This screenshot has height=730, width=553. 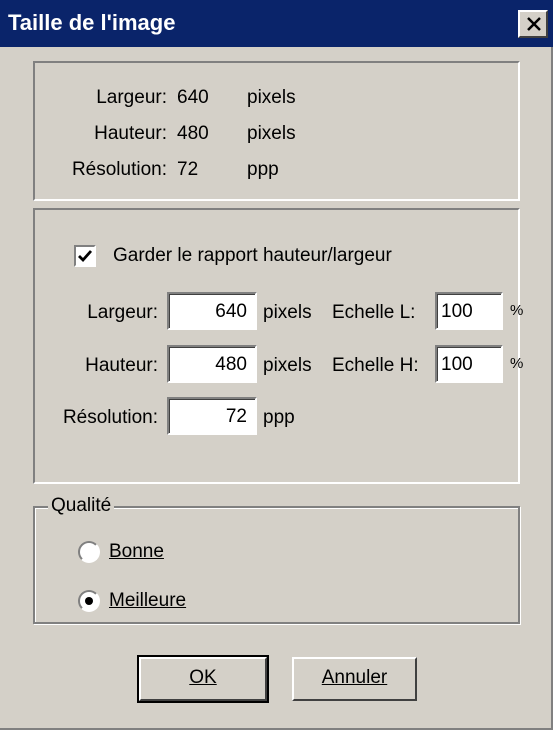 What do you see at coordinates (121, 365) in the screenshot?
I see `resize-height-label: Hauteur:` at bounding box center [121, 365].